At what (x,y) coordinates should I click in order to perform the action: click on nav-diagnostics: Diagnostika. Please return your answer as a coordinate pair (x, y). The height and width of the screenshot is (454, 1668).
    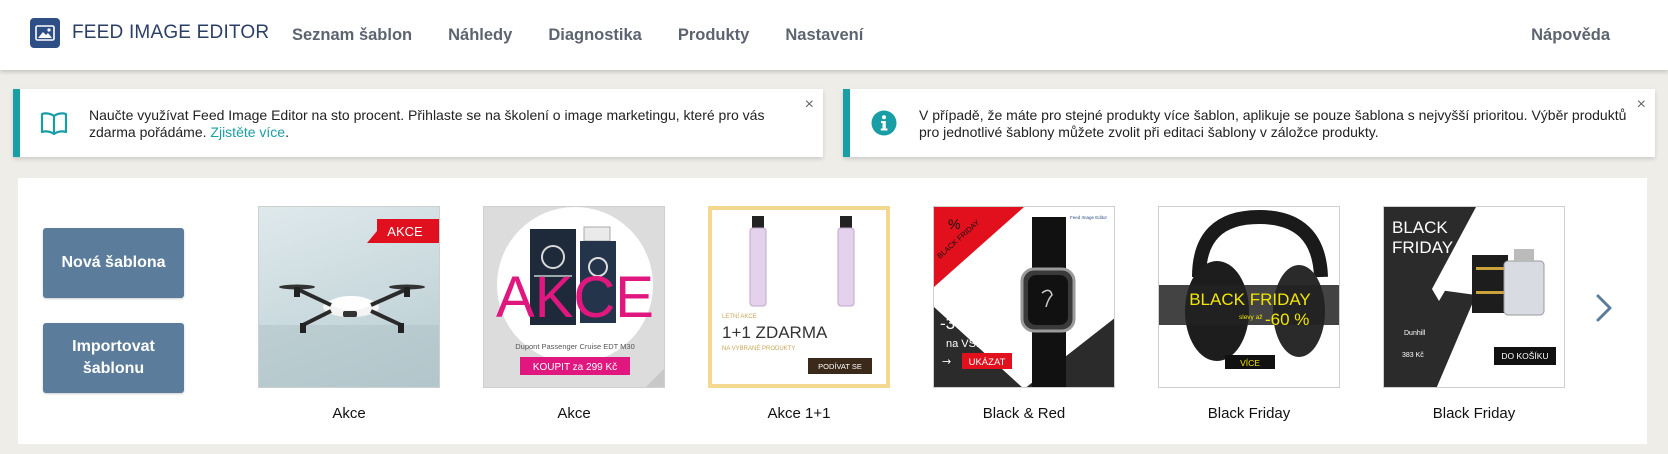
    Looking at the image, I should click on (595, 35).